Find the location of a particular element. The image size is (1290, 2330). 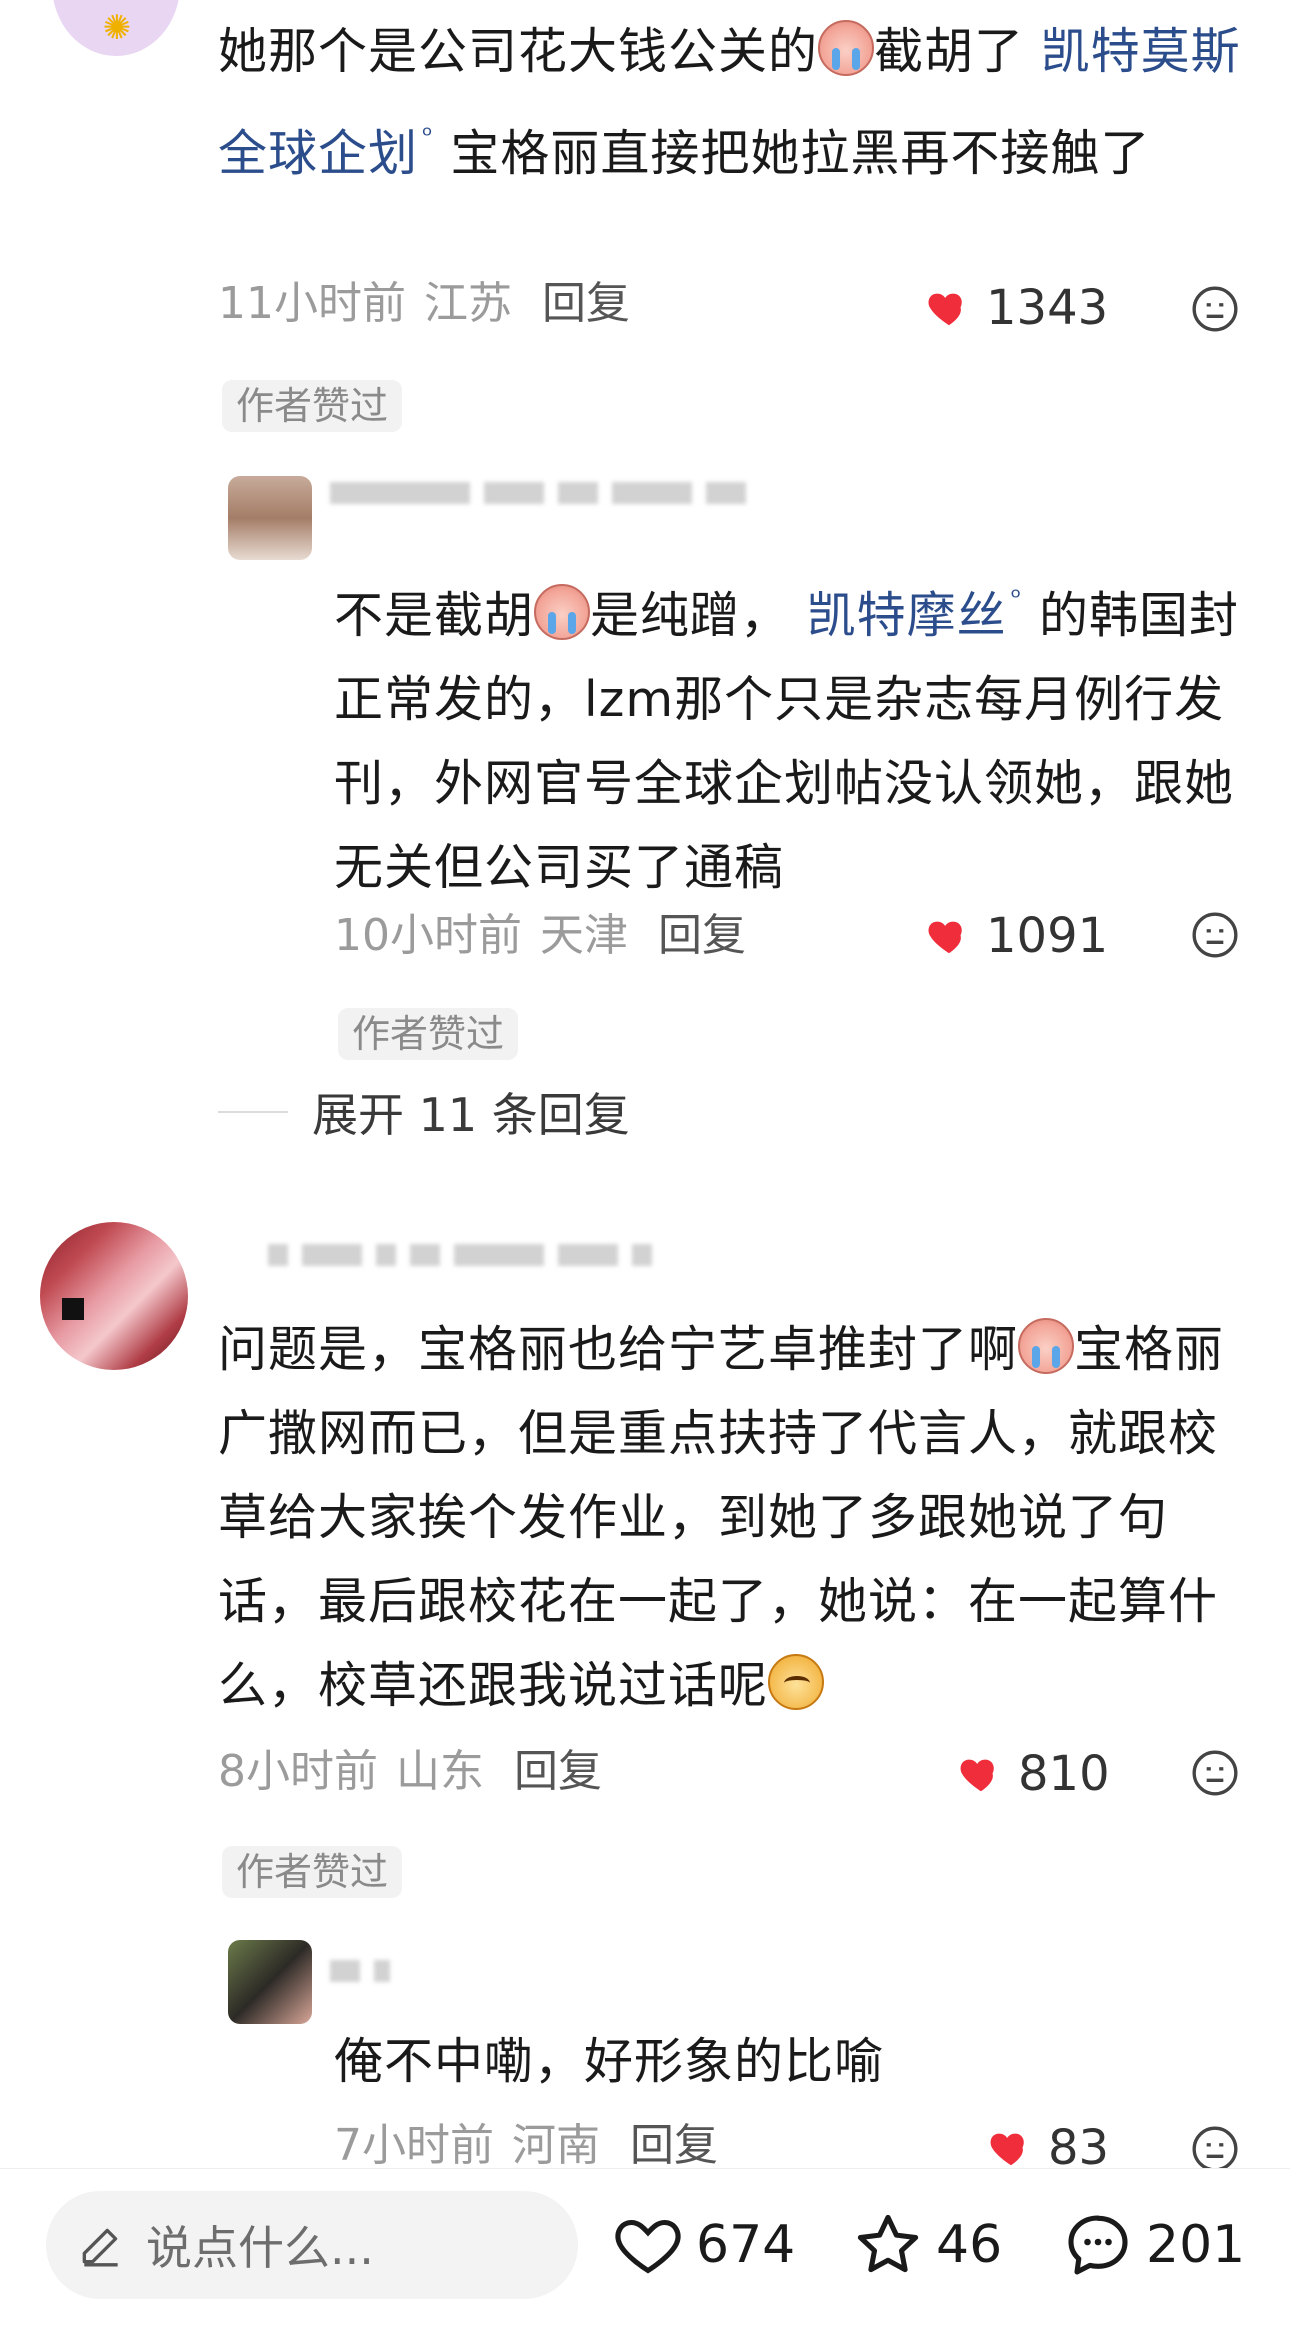

comment-location: 山东 is located at coordinates (440, 1771).